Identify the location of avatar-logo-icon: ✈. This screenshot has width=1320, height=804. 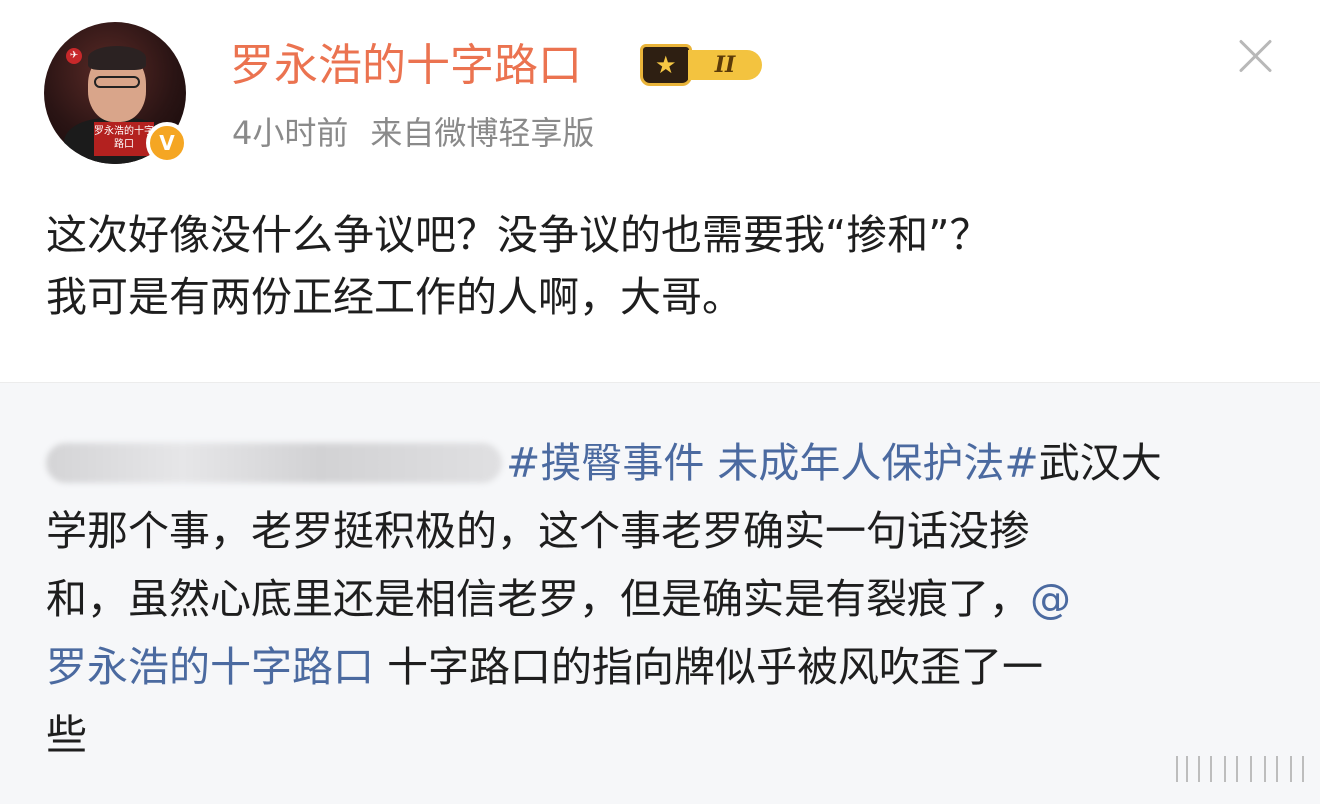
(74, 56).